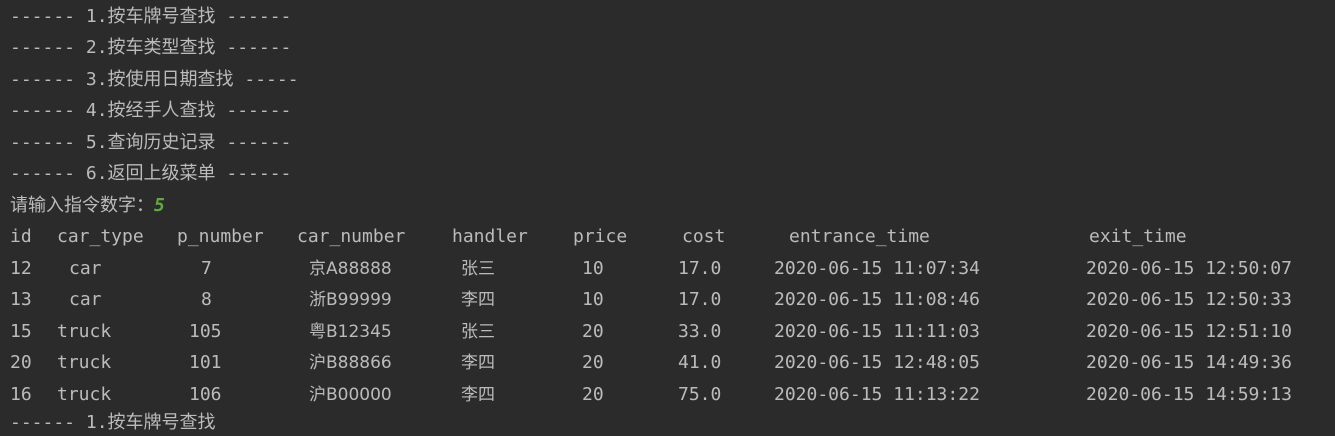  Describe the element at coordinates (877, 362) in the screenshot. I see `cell-entrance-time: 2020-06-15 12:48:05` at that location.